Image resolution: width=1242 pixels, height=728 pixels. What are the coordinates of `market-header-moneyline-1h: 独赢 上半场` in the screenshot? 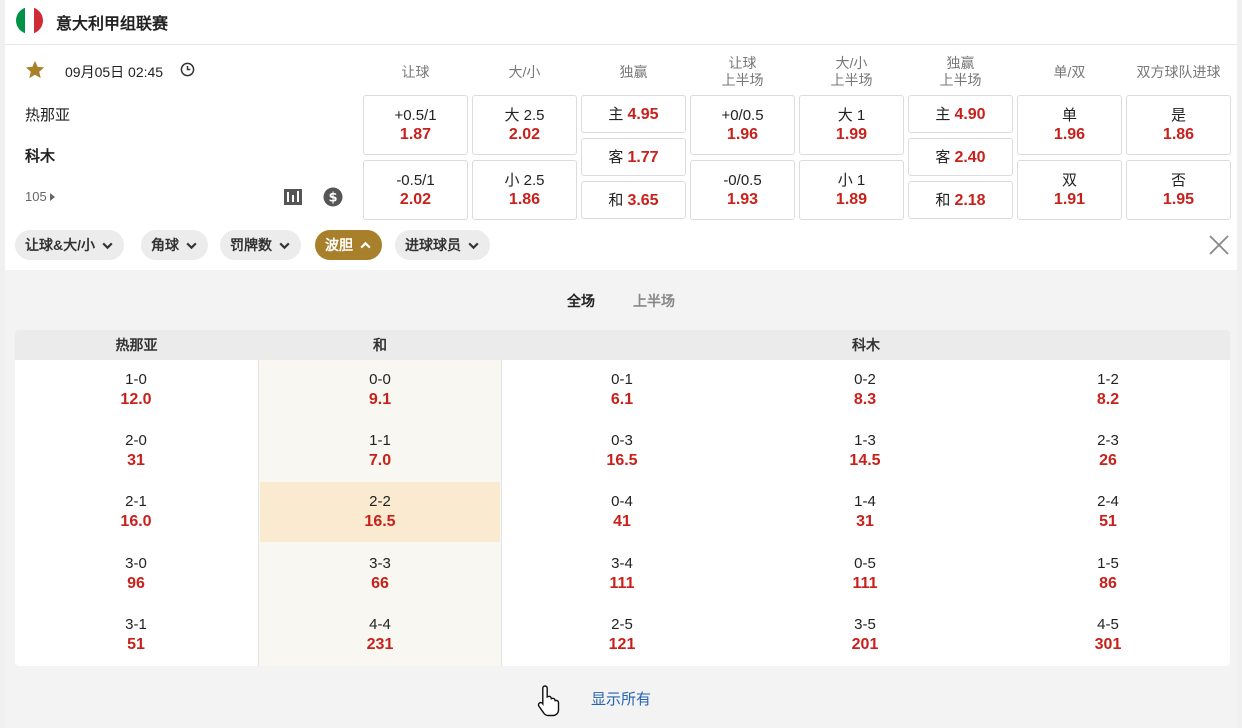 It's located at (960, 72).